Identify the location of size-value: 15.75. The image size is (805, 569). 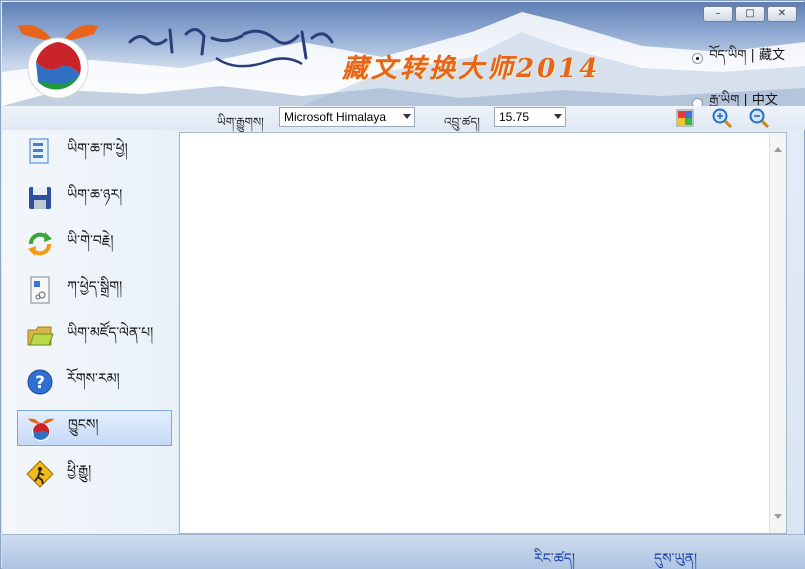
(514, 117).